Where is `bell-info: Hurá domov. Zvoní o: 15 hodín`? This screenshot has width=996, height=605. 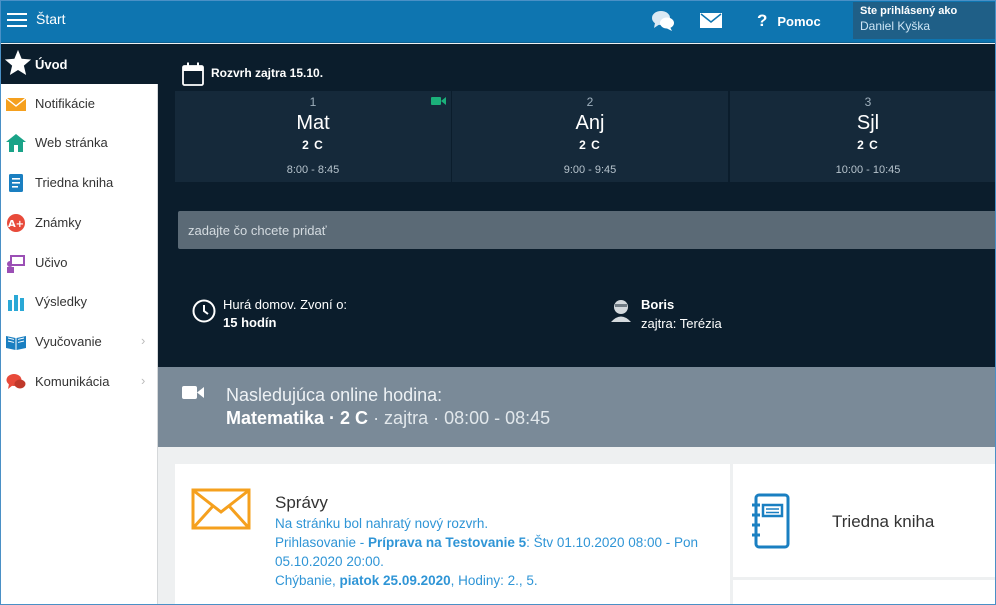 bell-info: Hurá domov. Zvoní o: 15 hodín is located at coordinates (285, 314).